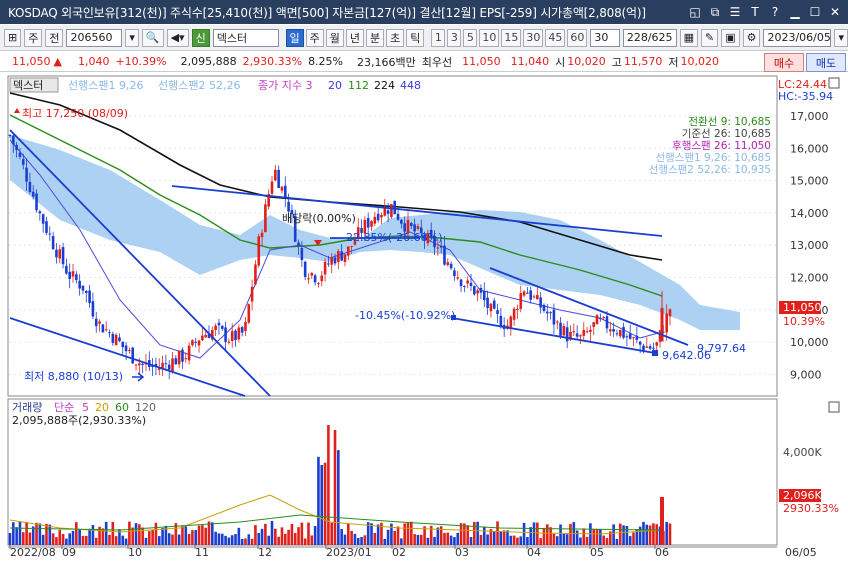 The width and height of the screenshot is (848, 564). What do you see at coordinates (688, 37) in the screenshot?
I see `chart-tools-icon: ▦` at bounding box center [688, 37].